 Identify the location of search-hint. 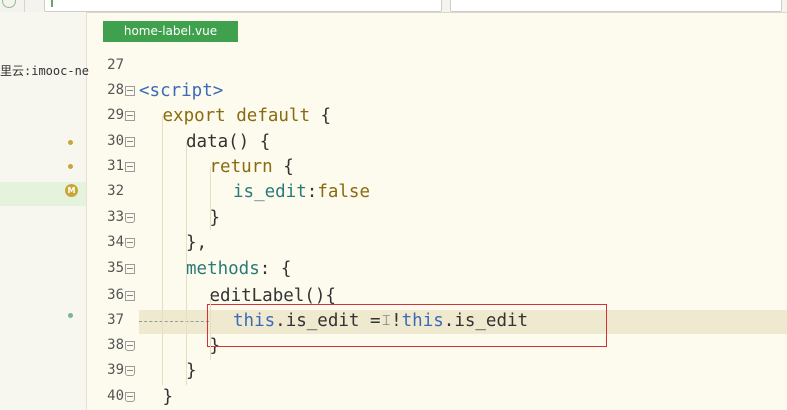
(519, 1).